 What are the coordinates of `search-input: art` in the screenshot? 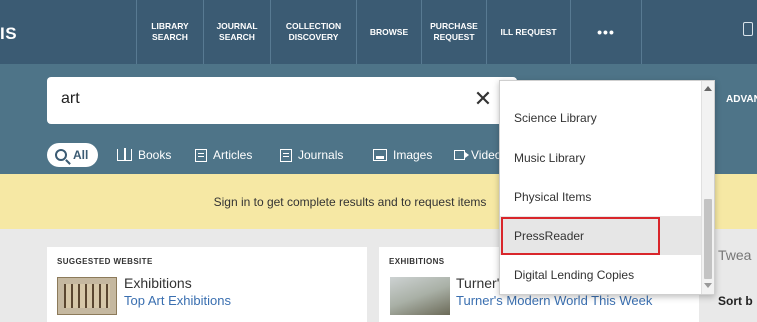 It's located at (70, 99).